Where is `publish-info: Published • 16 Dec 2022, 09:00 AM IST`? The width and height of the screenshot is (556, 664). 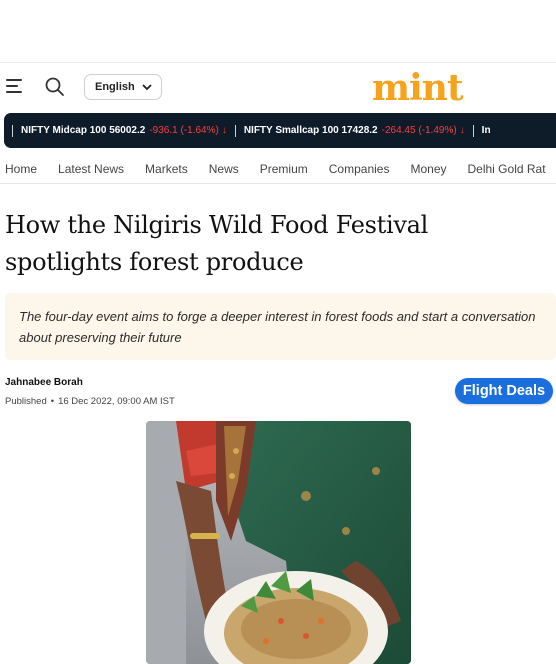 publish-info: Published • 16 Dec 2022, 09:00 AM IST is located at coordinates (90, 401).